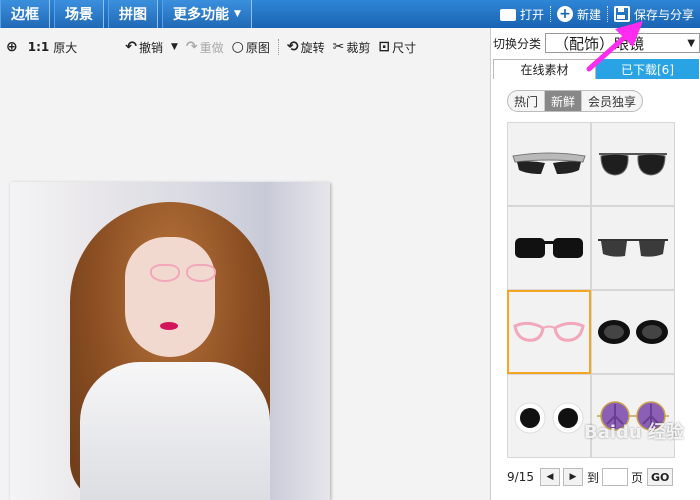 This screenshot has height=500, width=700. I want to click on original-image-button: ○ 原图, so click(251, 47).